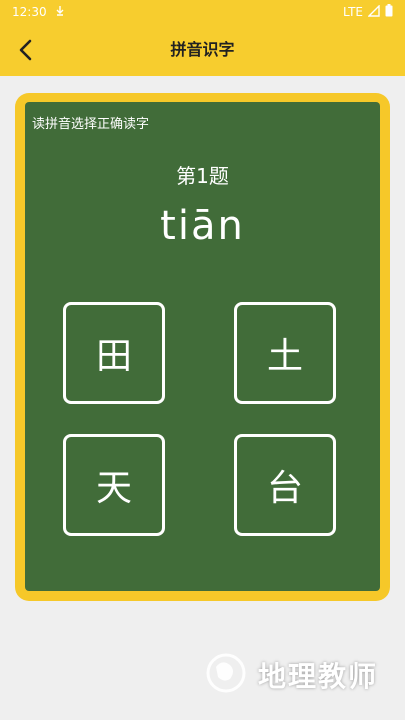 The width and height of the screenshot is (405, 720). What do you see at coordinates (60, 12) in the screenshot?
I see `notification-icon` at bounding box center [60, 12].